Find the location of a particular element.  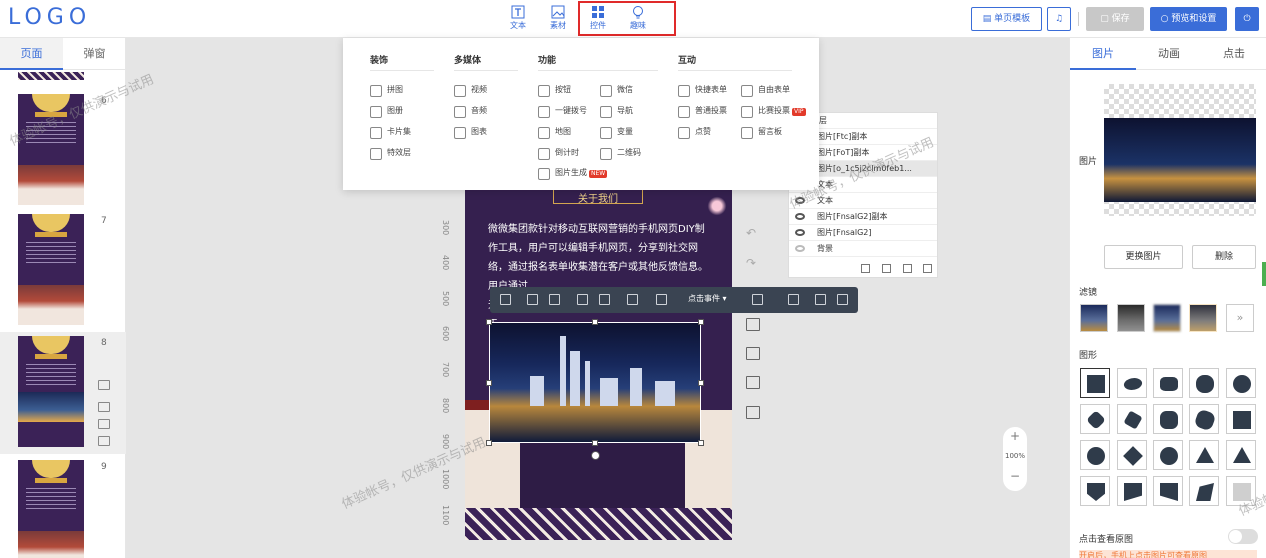

download-icon is located at coordinates (753, 412).